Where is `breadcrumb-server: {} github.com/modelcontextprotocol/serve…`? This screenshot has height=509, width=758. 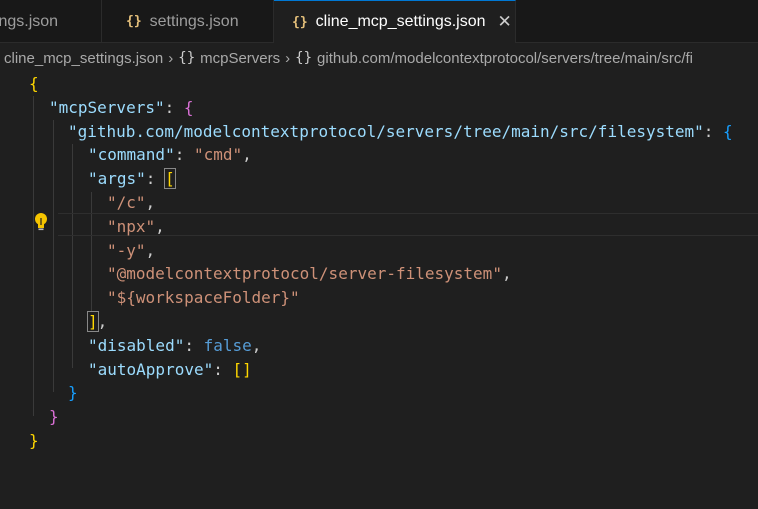
breadcrumb-server: {} github.com/modelcontextprotocol/serve… is located at coordinates (494, 58).